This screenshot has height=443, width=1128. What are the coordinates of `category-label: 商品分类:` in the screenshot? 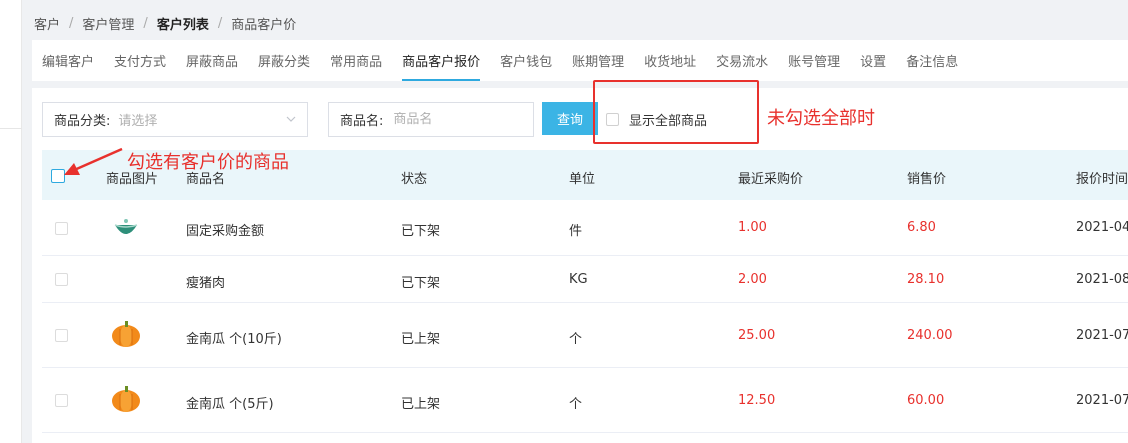 It's located at (82, 121).